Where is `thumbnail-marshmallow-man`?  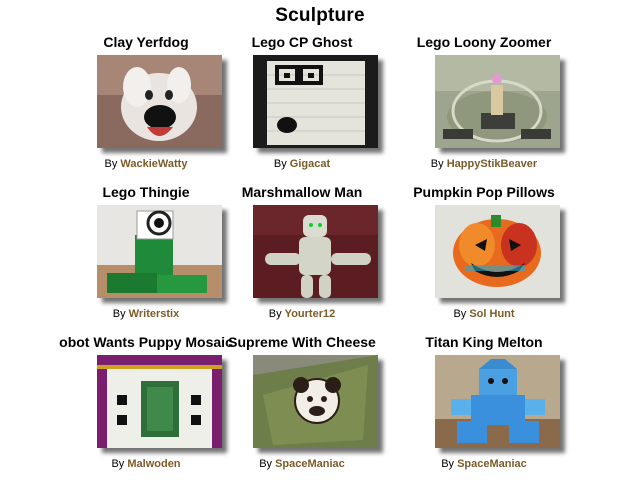
thumbnail-marshmallow-man is located at coordinates (315, 251).